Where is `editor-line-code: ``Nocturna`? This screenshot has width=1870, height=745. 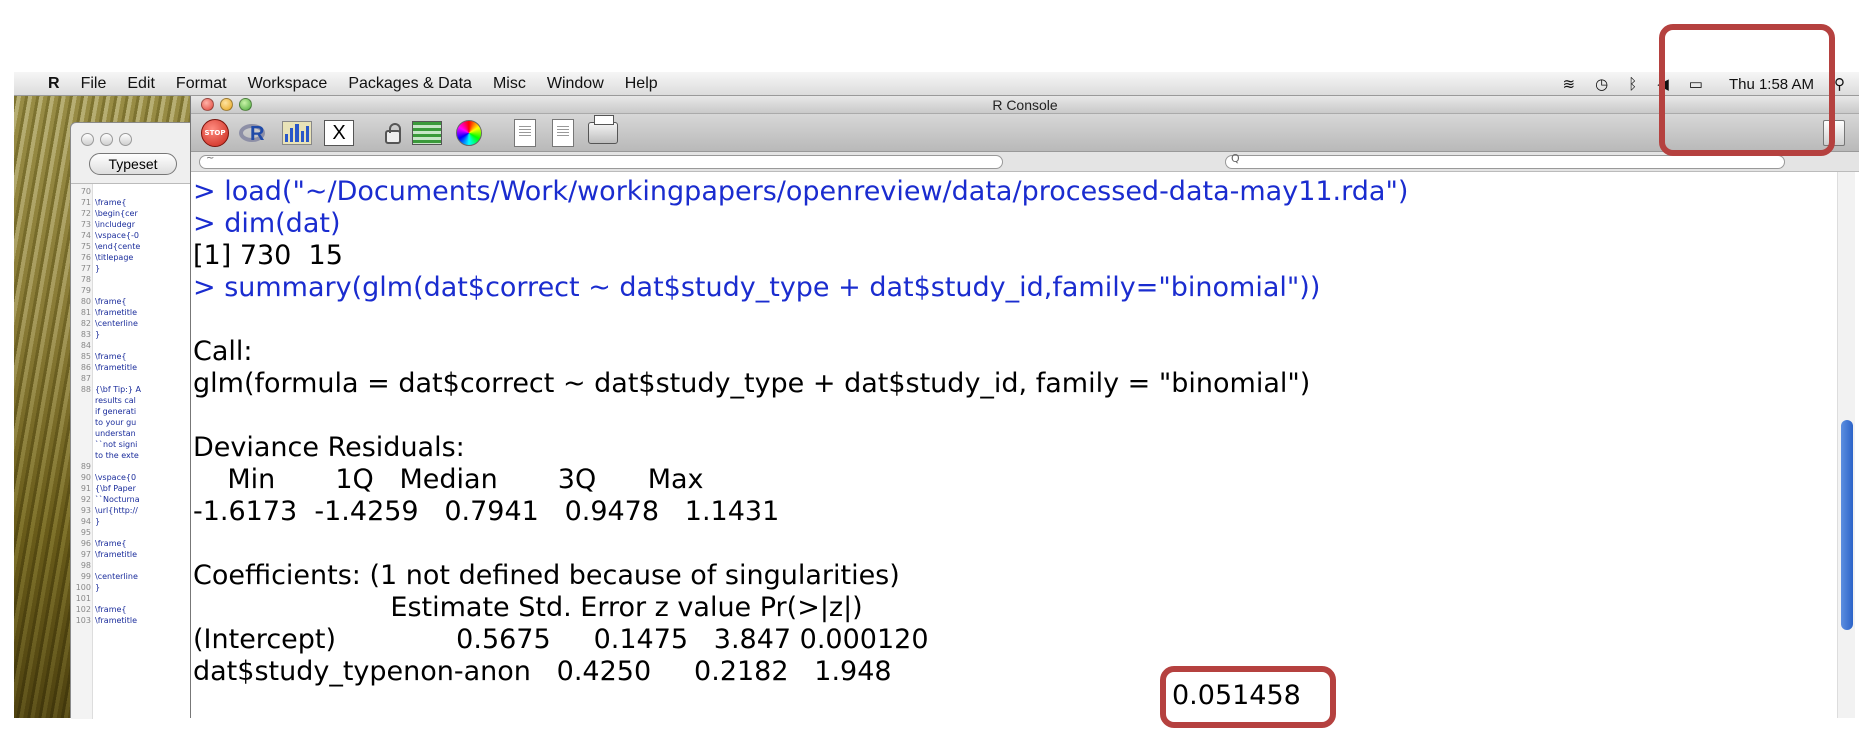
editor-line-code: ``Nocturna is located at coordinates (117, 499).